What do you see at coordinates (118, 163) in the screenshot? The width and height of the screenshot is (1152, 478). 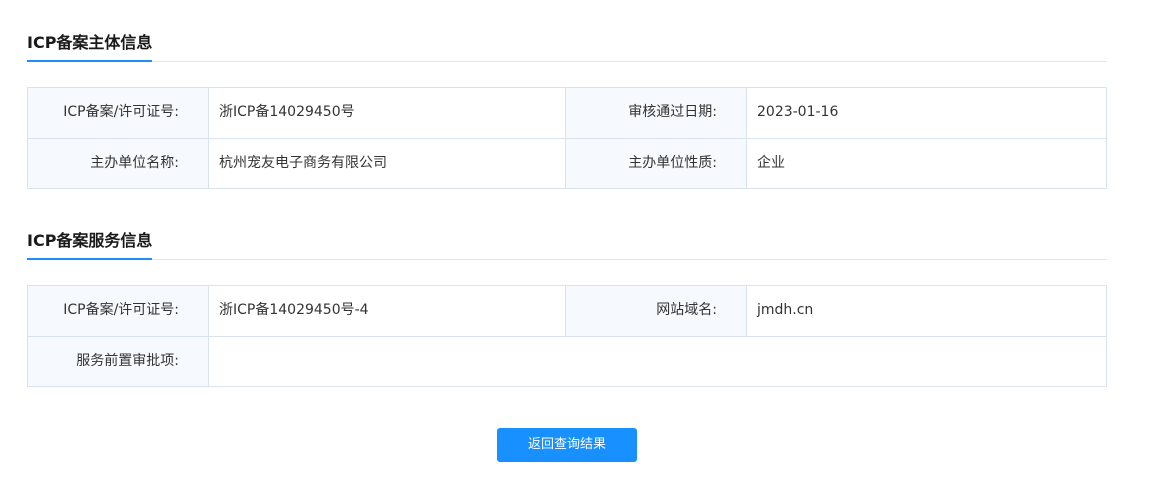 I see `organizer-name-label: 主办单位名称:` at bounding box center [118, 163].